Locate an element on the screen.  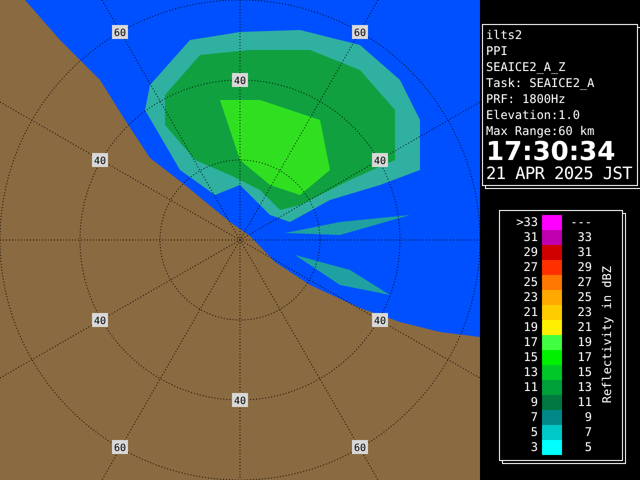
legend-low-value: 13 is located at coordinates (530, 372).